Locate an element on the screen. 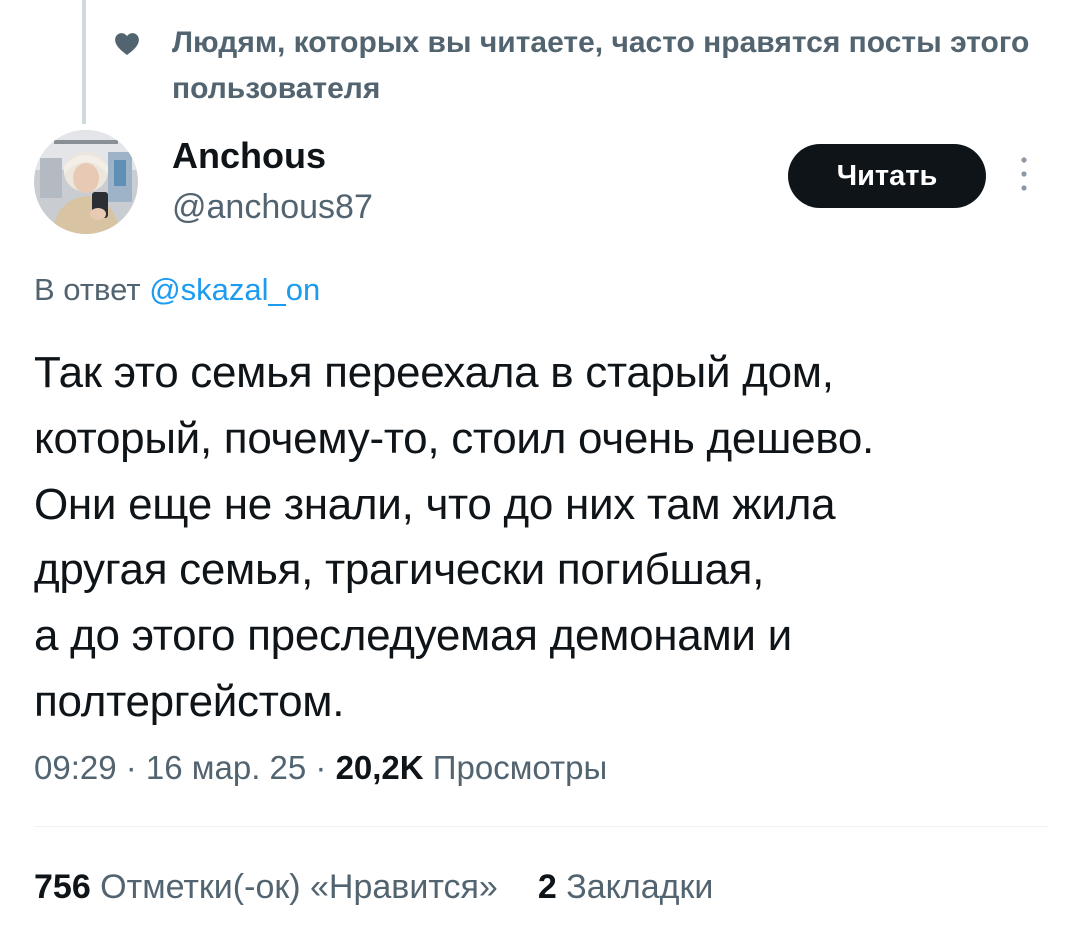 The image size is (1080, 938). more-vertical-icon is located at coordinates (1024, 174).